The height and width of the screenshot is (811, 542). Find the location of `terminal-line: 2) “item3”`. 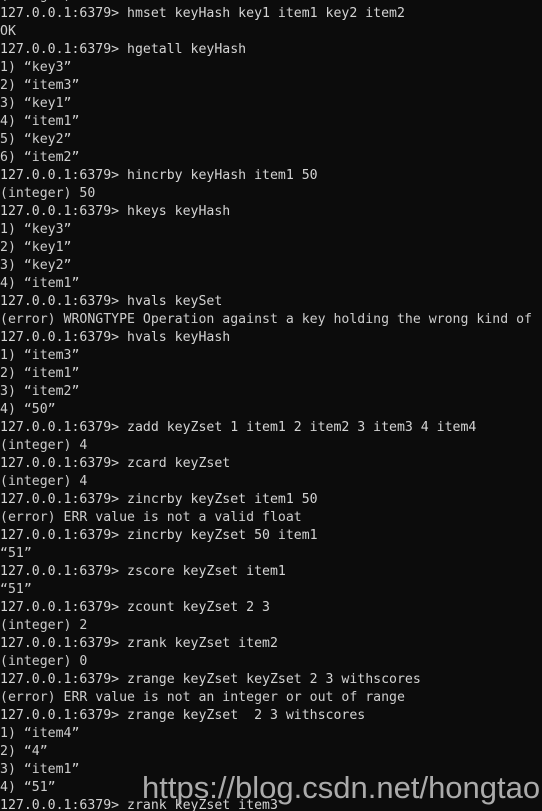

terminal-line: 2) “item3” is located at coordinates (40, 85).